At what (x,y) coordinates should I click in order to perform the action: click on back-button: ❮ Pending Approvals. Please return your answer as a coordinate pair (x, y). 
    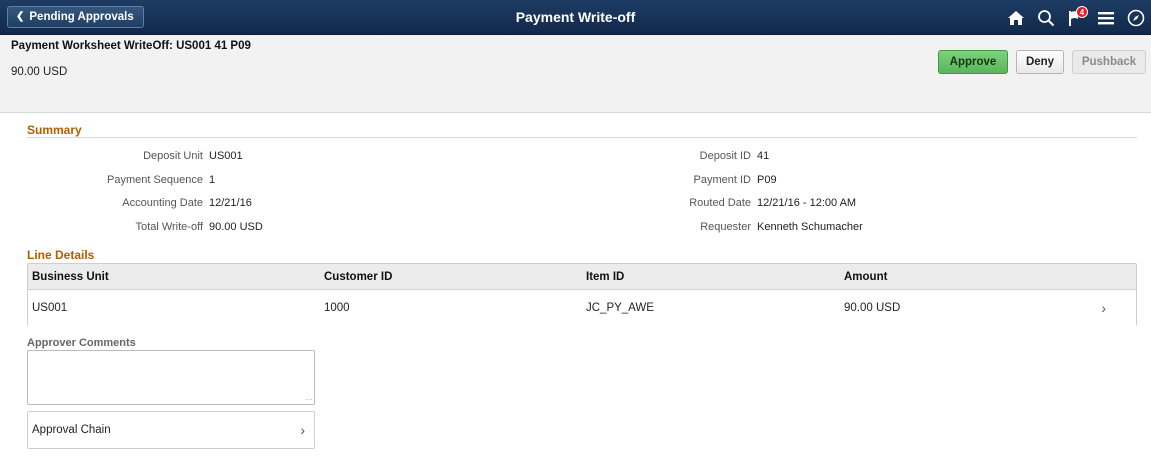
    Looking at the image, I should click on (75, 17).